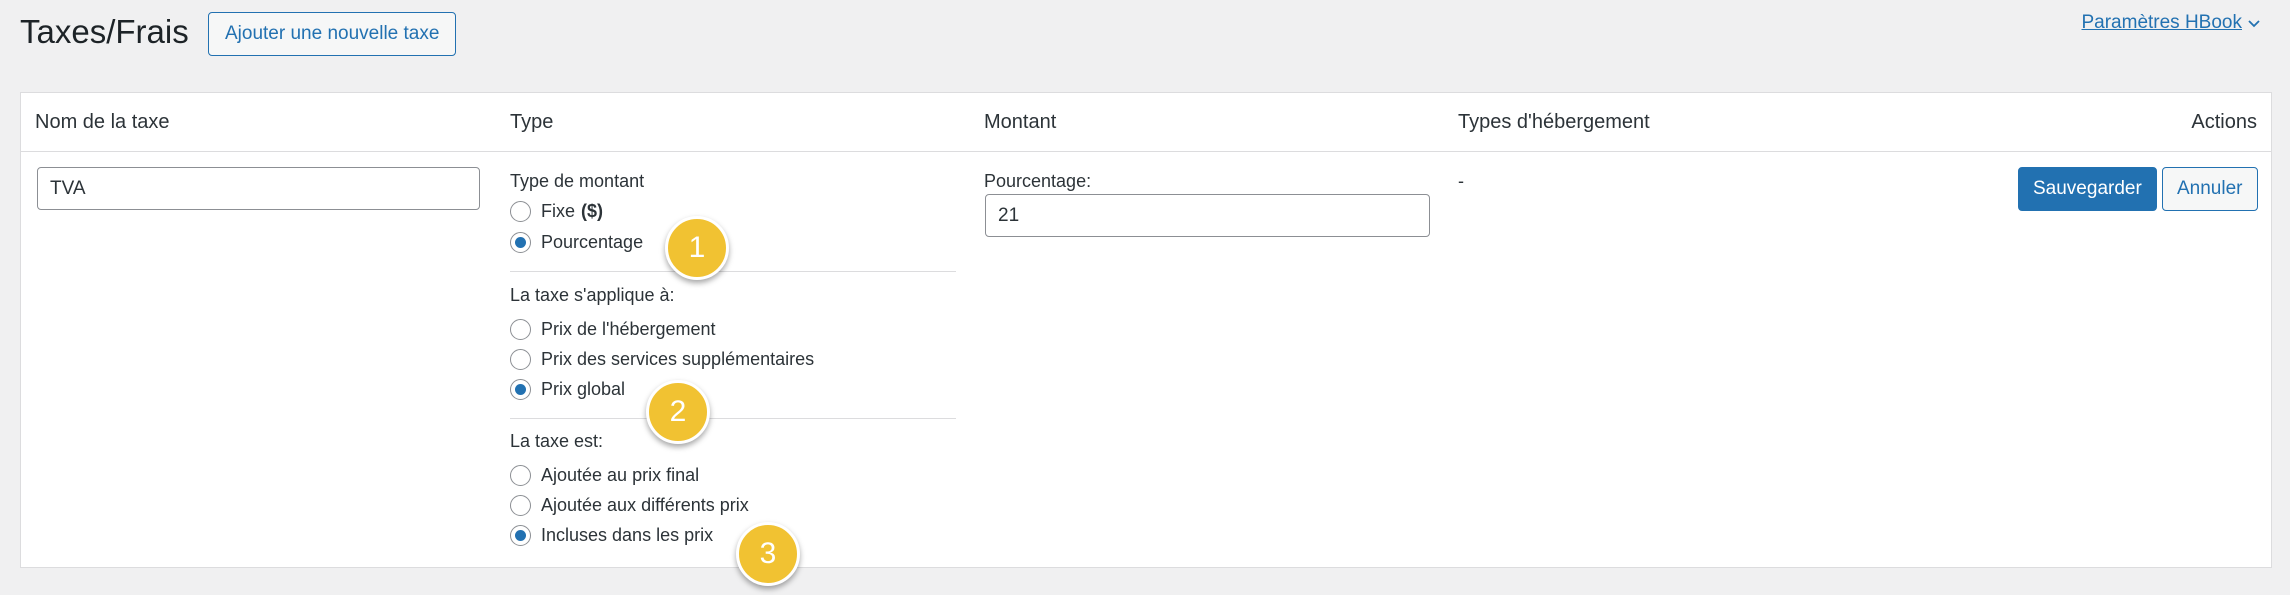 Image resolution: width=2290 pixels, height=595 pixels. What do you see at coordinates (520, 329) in the screenshot?
I see `radio-accommodation-price-control` at bounding box center [520, 329].